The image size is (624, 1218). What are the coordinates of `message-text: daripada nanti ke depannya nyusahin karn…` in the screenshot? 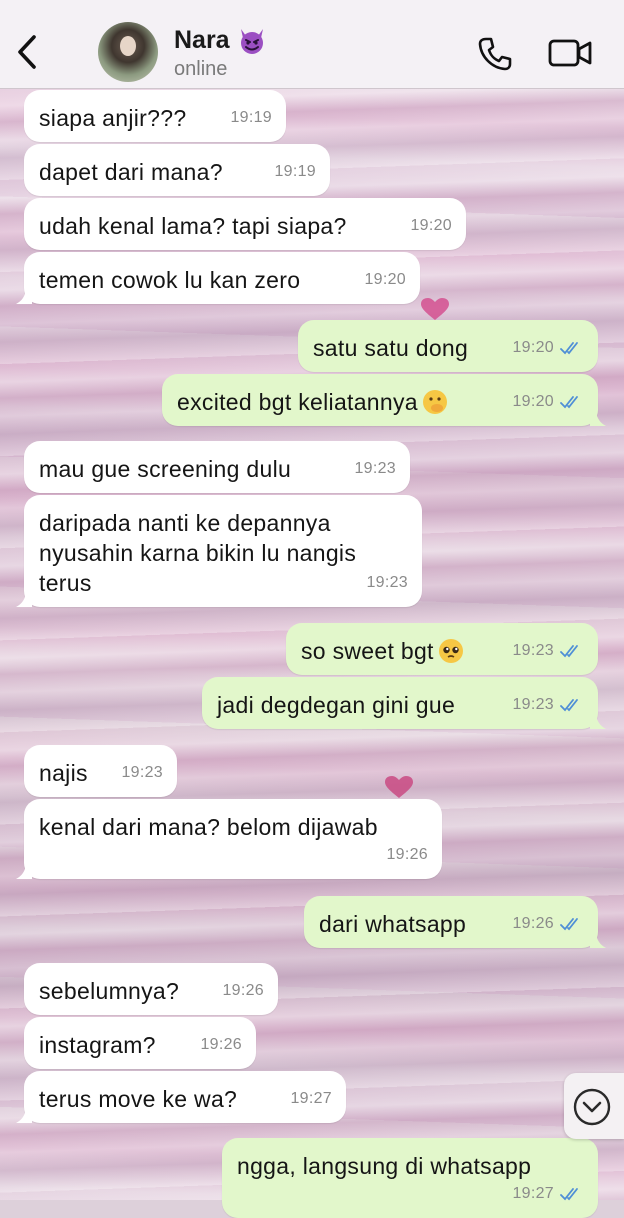 It's located at (198, 553).